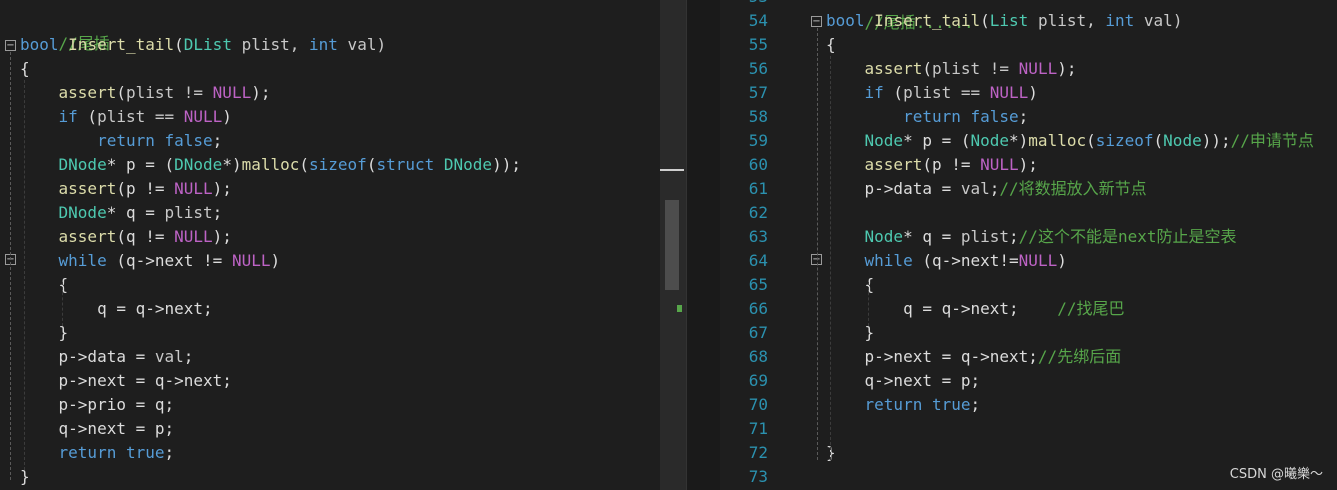 This screenshot has width=1337, height=490. I want to click on code-line: bool Insert_tail(List plist, int val), so click(1004, 21).